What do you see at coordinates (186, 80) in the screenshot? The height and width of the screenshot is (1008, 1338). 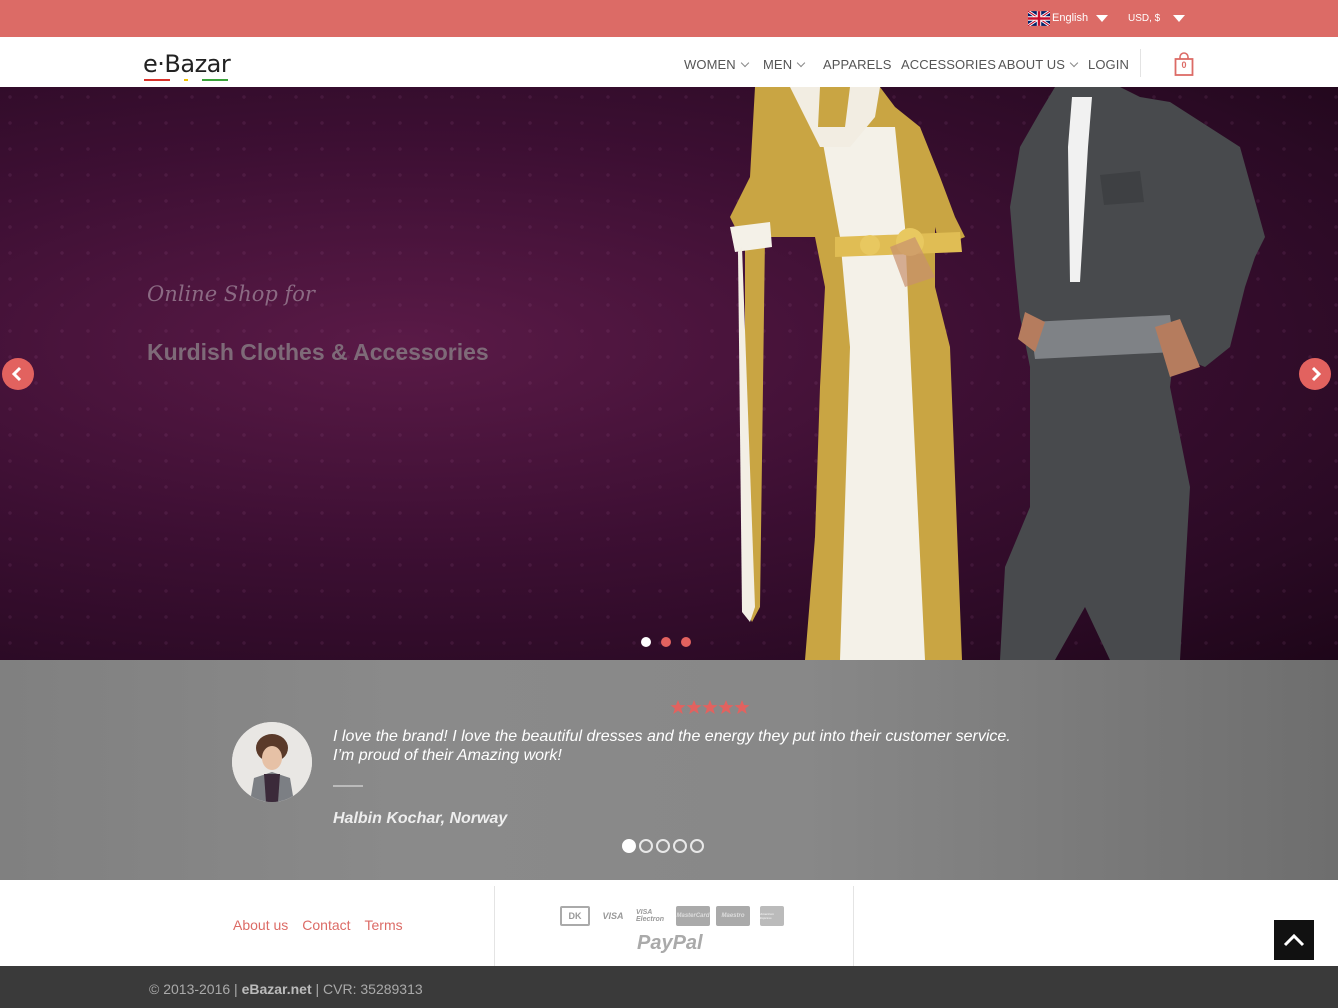 I see `logo-underline` at bounding box center [186, 80].